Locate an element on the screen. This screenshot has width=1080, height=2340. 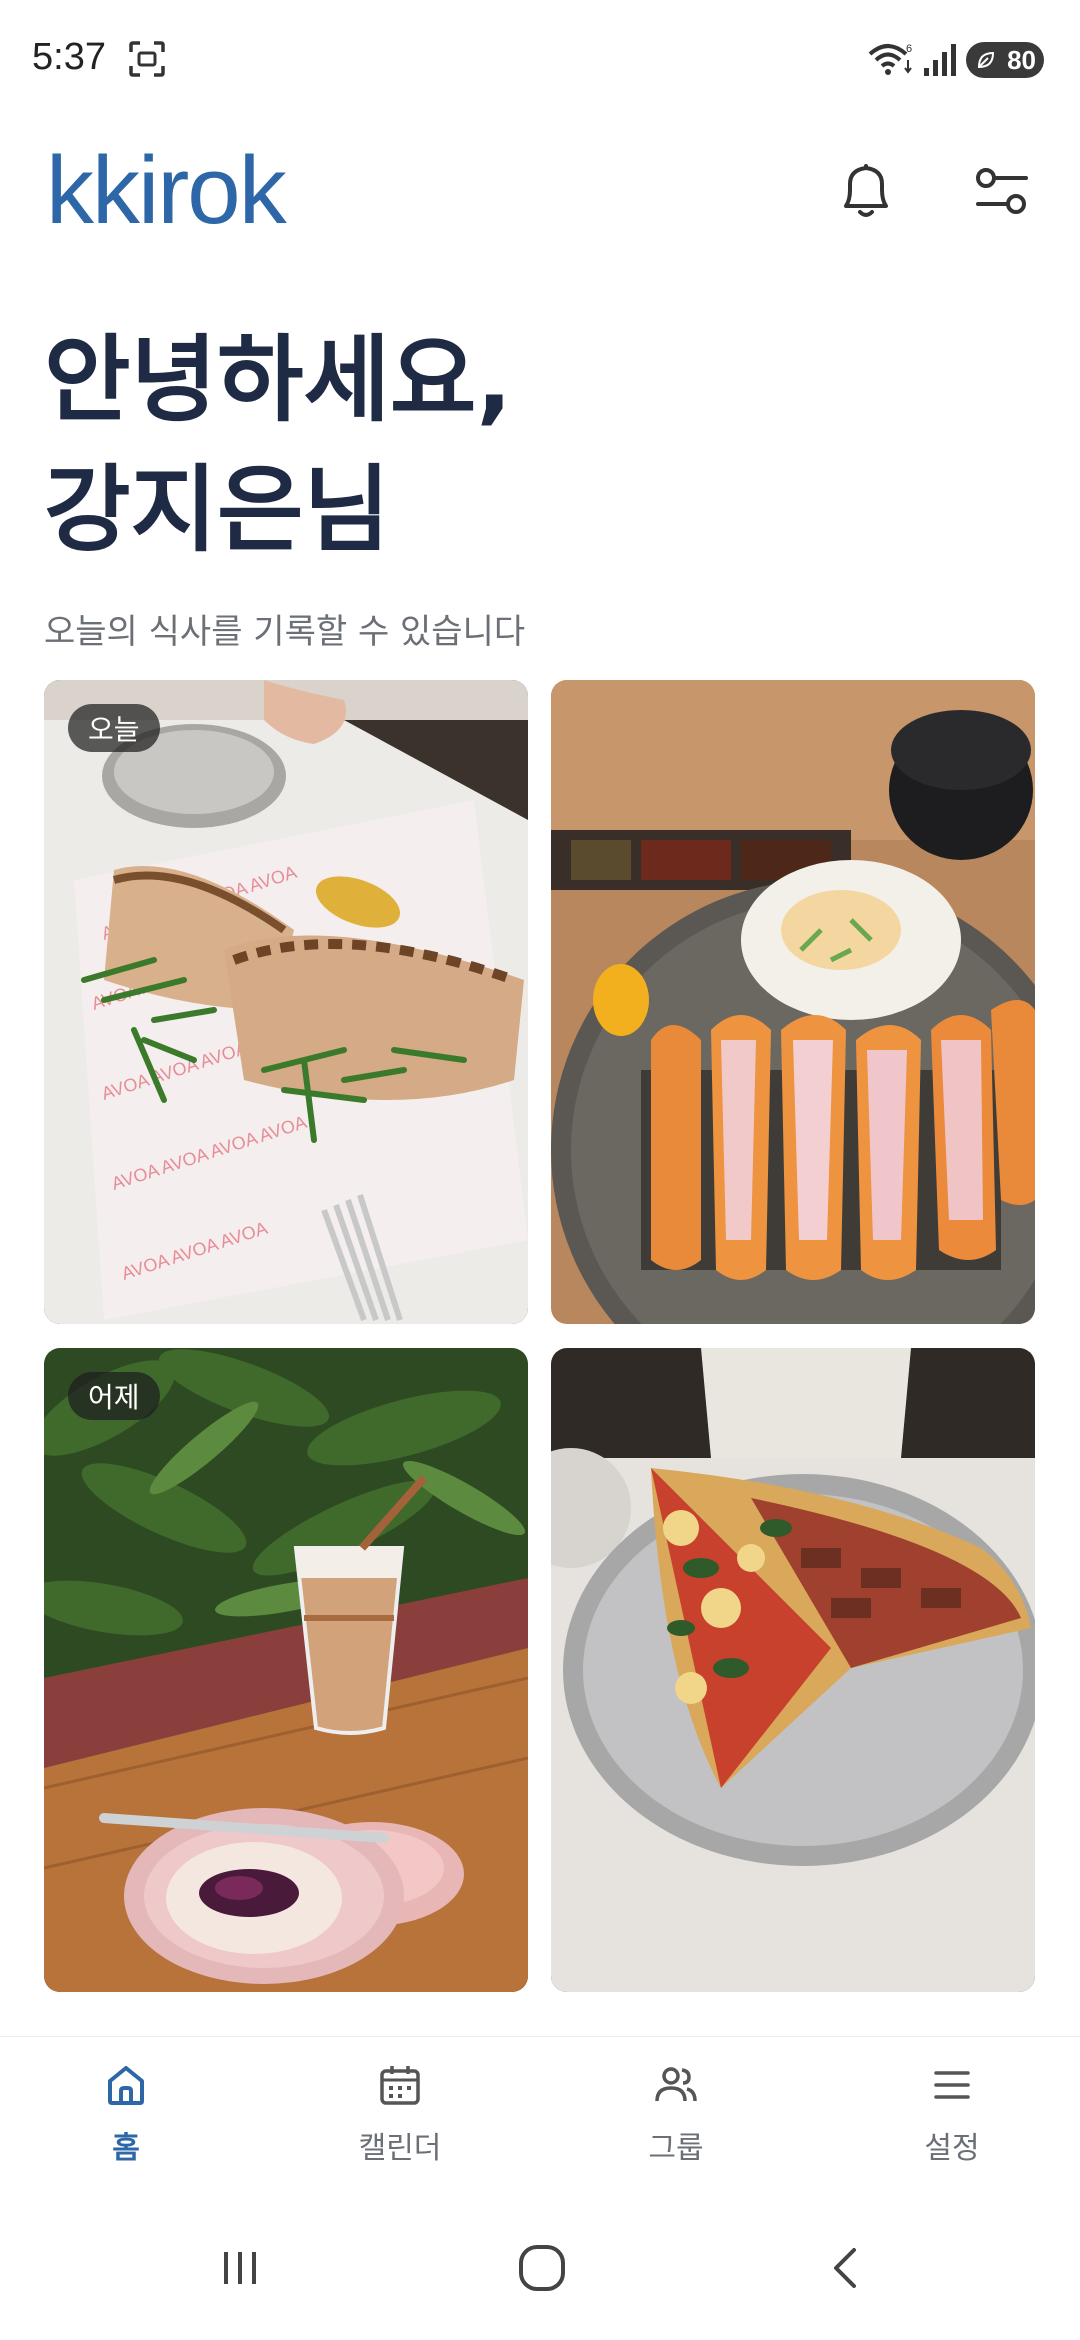
system-nav is located at coordinates (540, 2268).